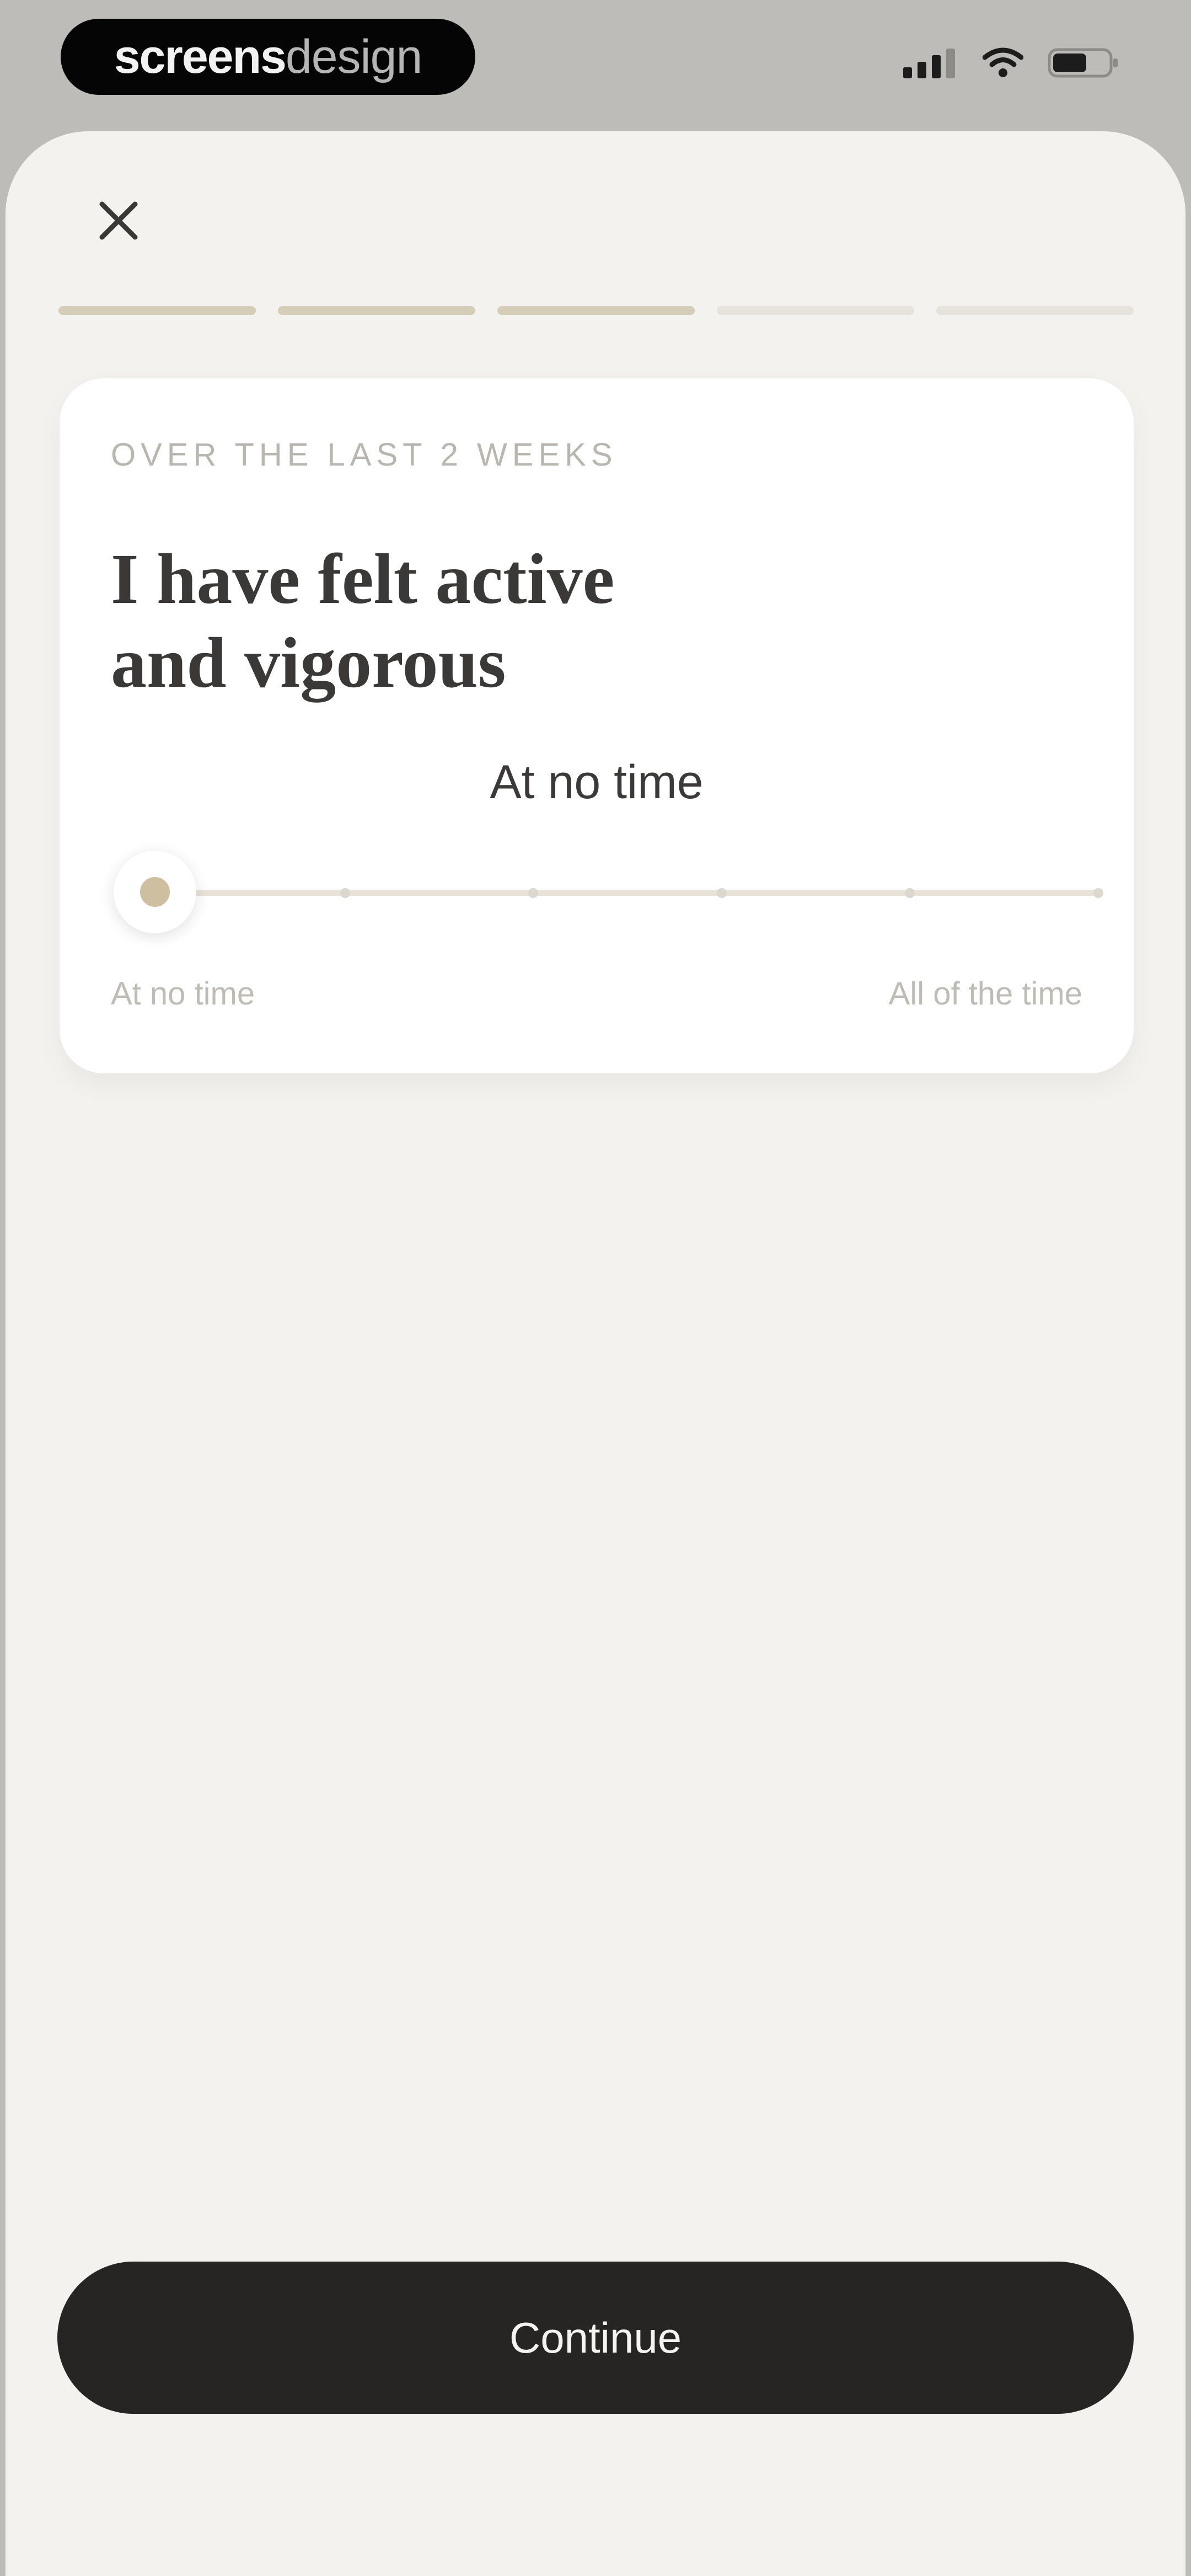 This screenshot has width=1191, height=2576. Describe the element at coordinates (364, 455) in the screenshot. I see `question-timeframe: OVER THE LAST 2 WEEKS` at that location.